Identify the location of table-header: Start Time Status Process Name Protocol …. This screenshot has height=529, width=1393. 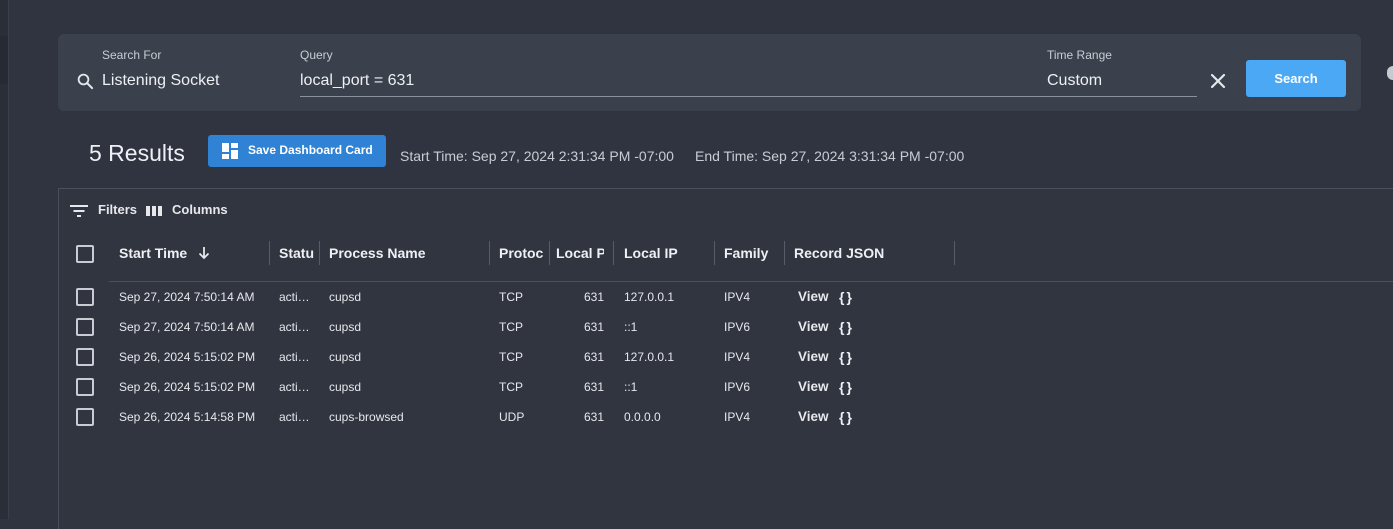
(509, 259).